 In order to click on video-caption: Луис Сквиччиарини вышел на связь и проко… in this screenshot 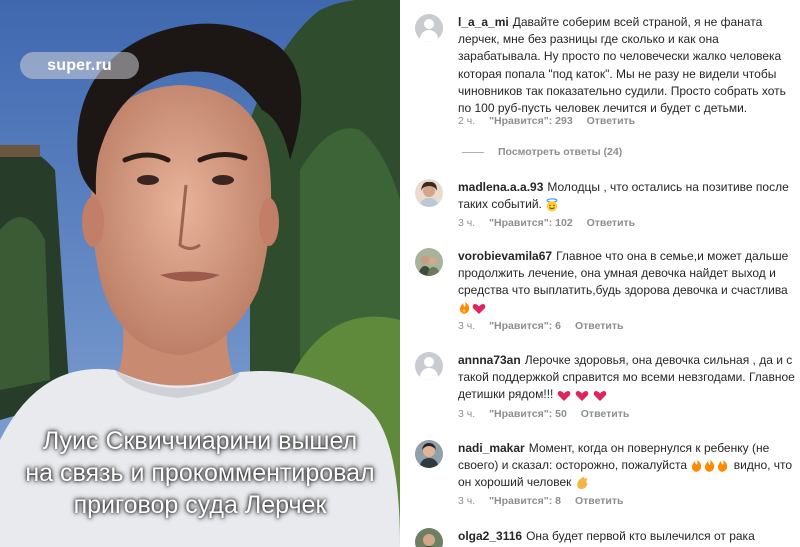, I will do `click(200, 473)`.